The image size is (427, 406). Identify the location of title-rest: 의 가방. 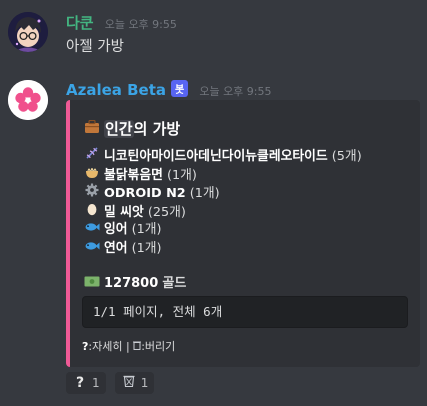
(157, 129).